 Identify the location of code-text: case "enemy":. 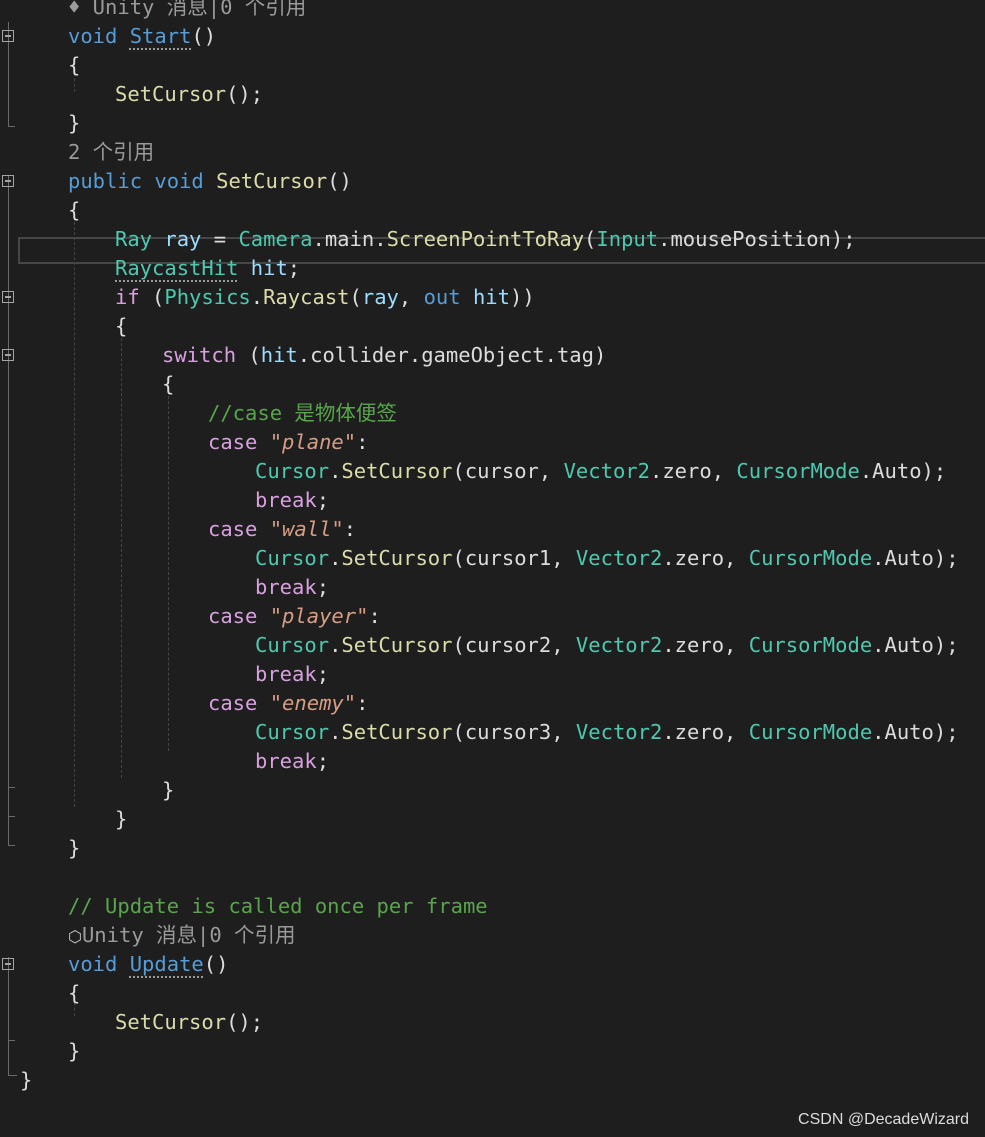
(288, 703).